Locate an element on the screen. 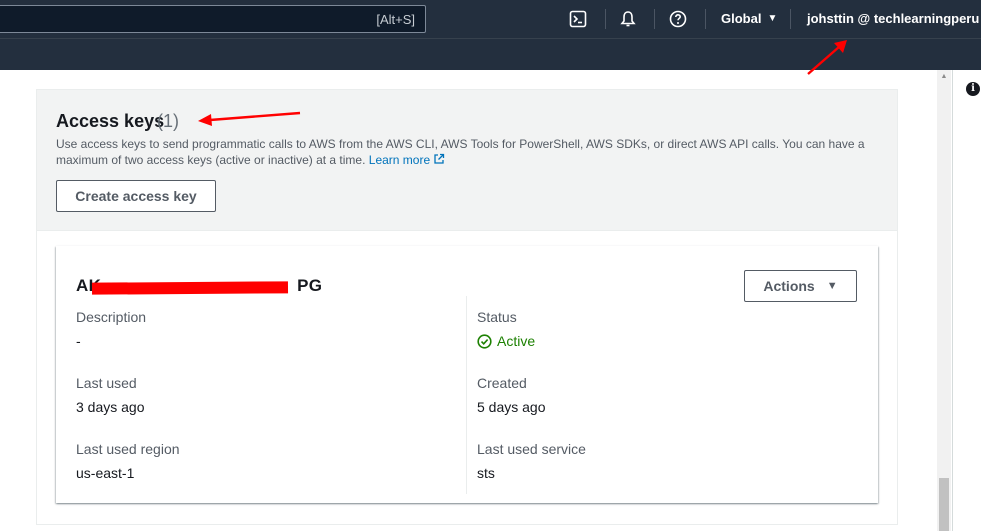  account-label: johsttin @ techlearningperu is located at coordinates (893, 18).